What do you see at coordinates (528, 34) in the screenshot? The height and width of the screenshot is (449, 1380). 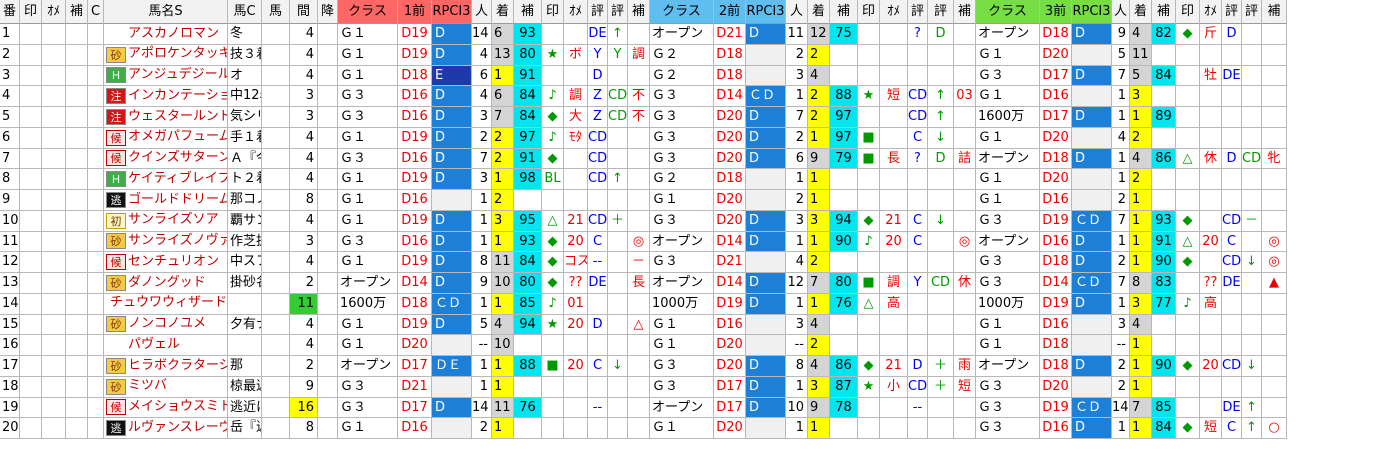 I see `hosei-index: 93` at bounding box center [528, 34].